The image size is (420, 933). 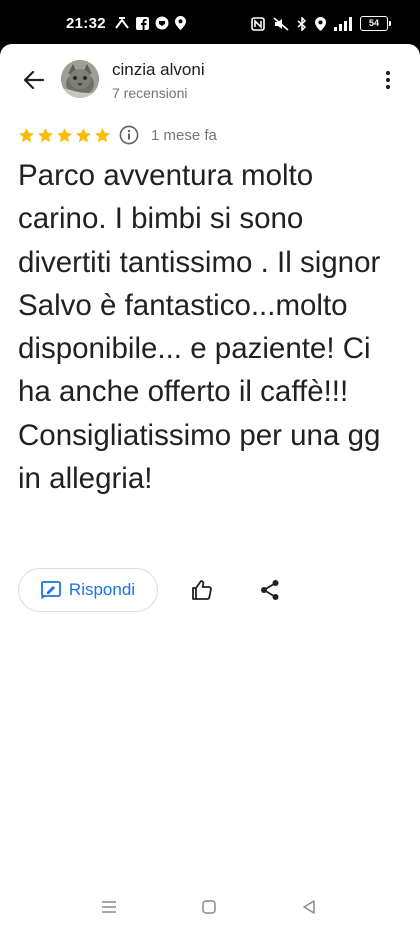 What do you see at coordinates (184, 135) in the screenshot?
I see `review-date: 1 mese fa` at bounding box center [184, 135].